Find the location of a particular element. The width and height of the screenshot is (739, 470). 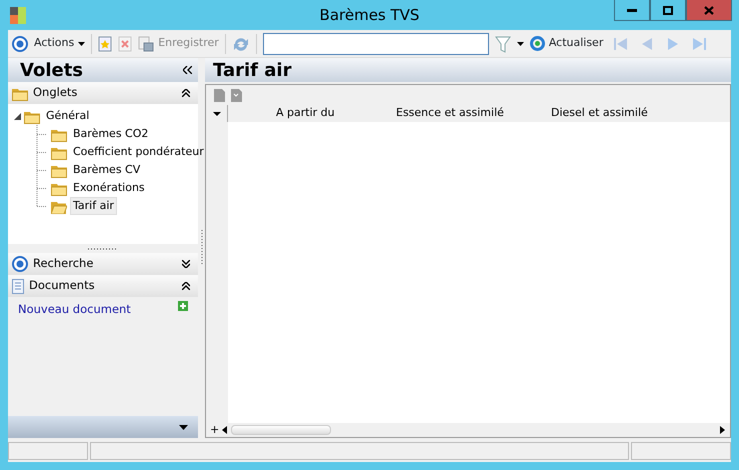

tree-item: Coefficient pondérateur is located at coordinates (138, 152).